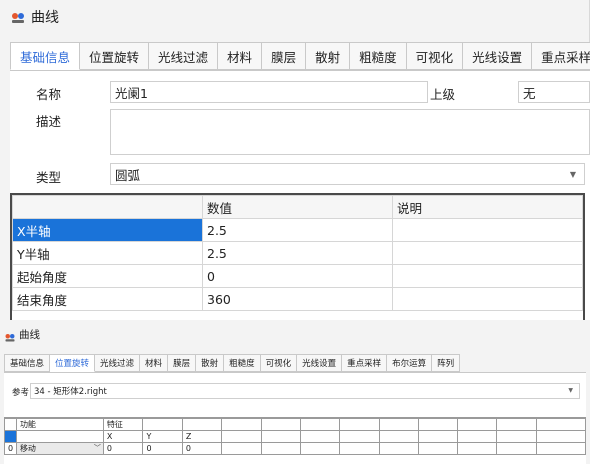 The image size is (590, 464). Describe the element at coordinates (487, 207) in the screenshot. I see `column-header-note: 说明` at that location.